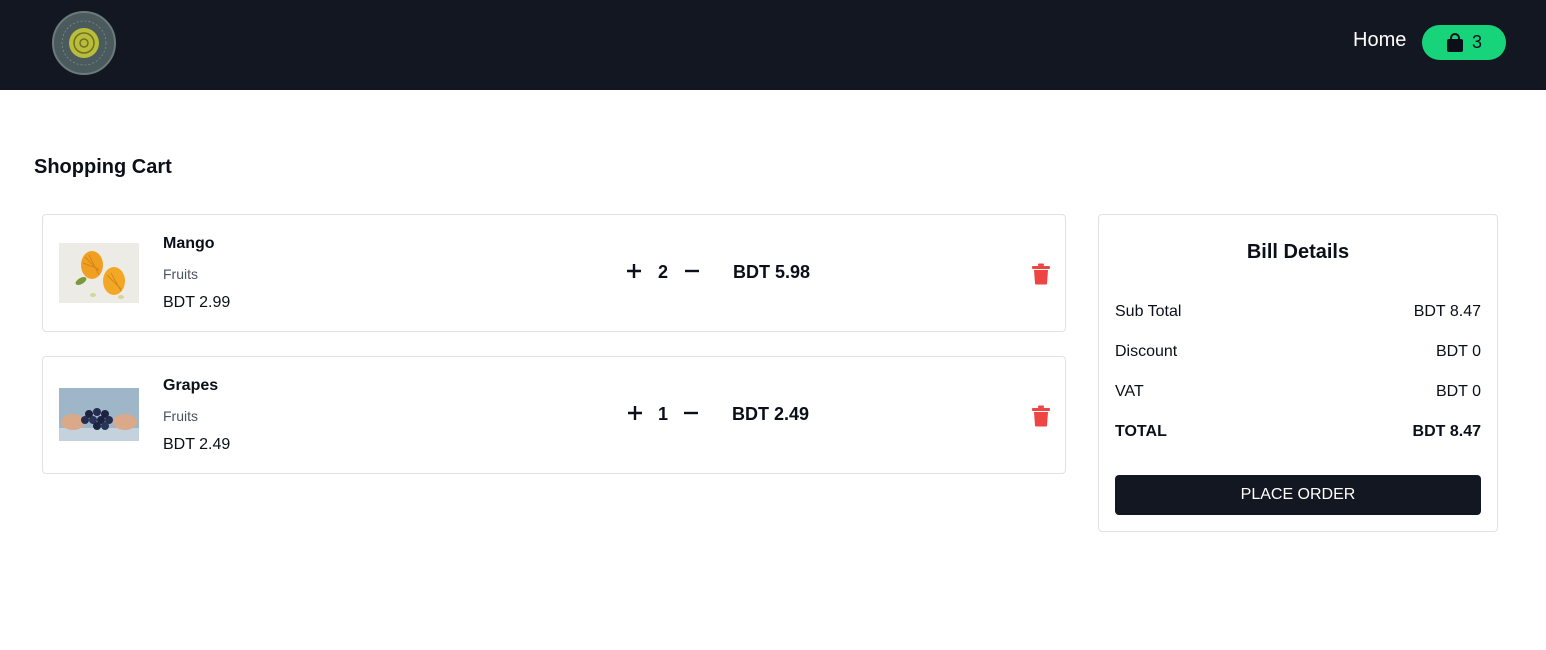 The image size is (1546, 650). Describe the element at coordinates (99, 273) in the screenshot. I see `mango-image` at that location.